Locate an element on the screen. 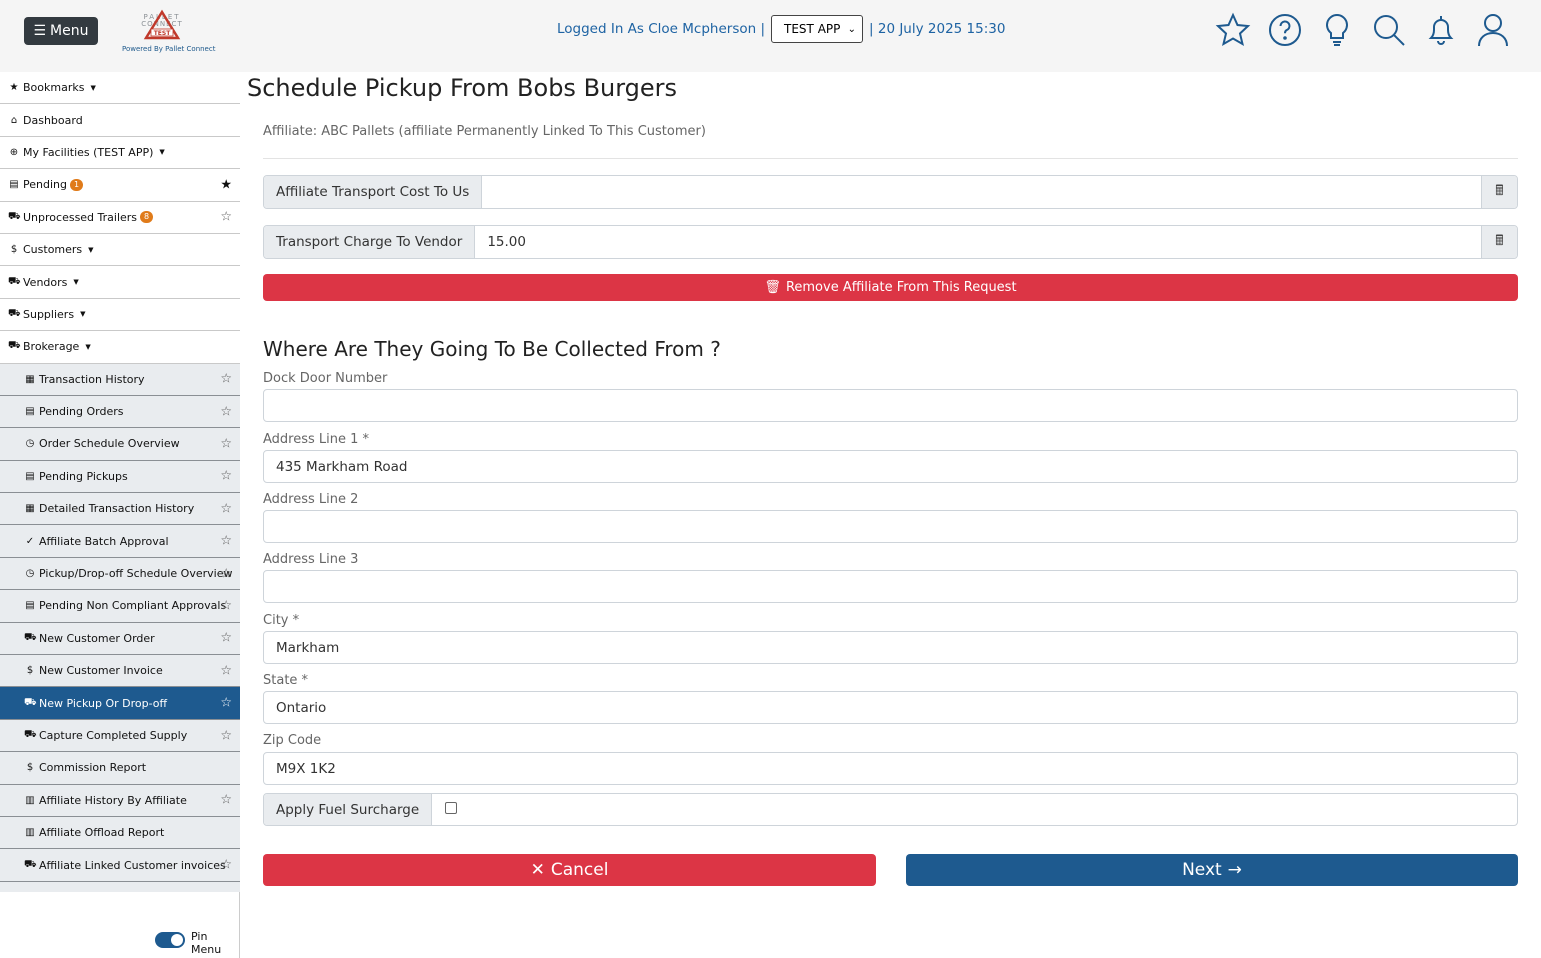 The height and width of the screenshot is (958, 1541). sidebar-item-affiliate-linked-customer-invoices: ⛟ Affiliate Linked Customer invoices ☆ is located at coordinates (120, 865).